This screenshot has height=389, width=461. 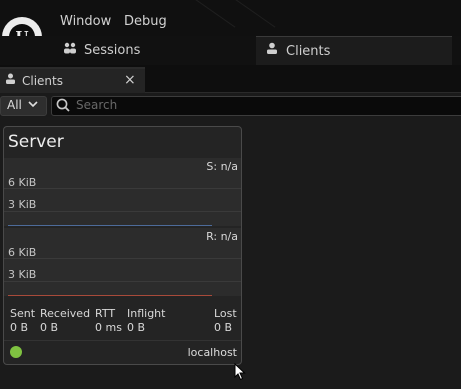 What do you see at coordinates (266, 105) in the screenshot?
I see `search-input` at bounding box center [266, 105].